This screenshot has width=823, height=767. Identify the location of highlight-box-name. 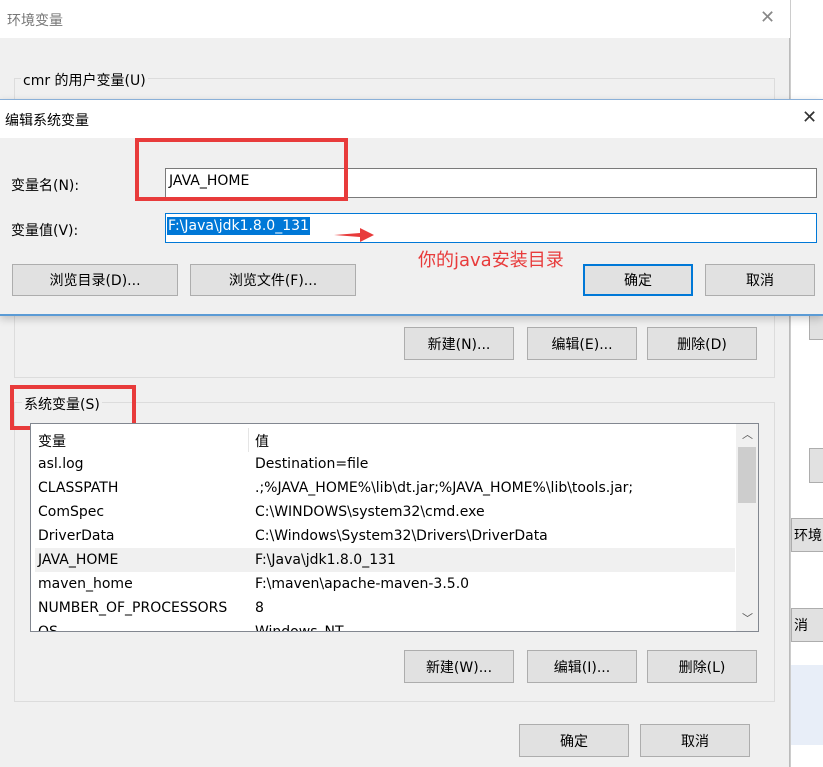
(241, 169).